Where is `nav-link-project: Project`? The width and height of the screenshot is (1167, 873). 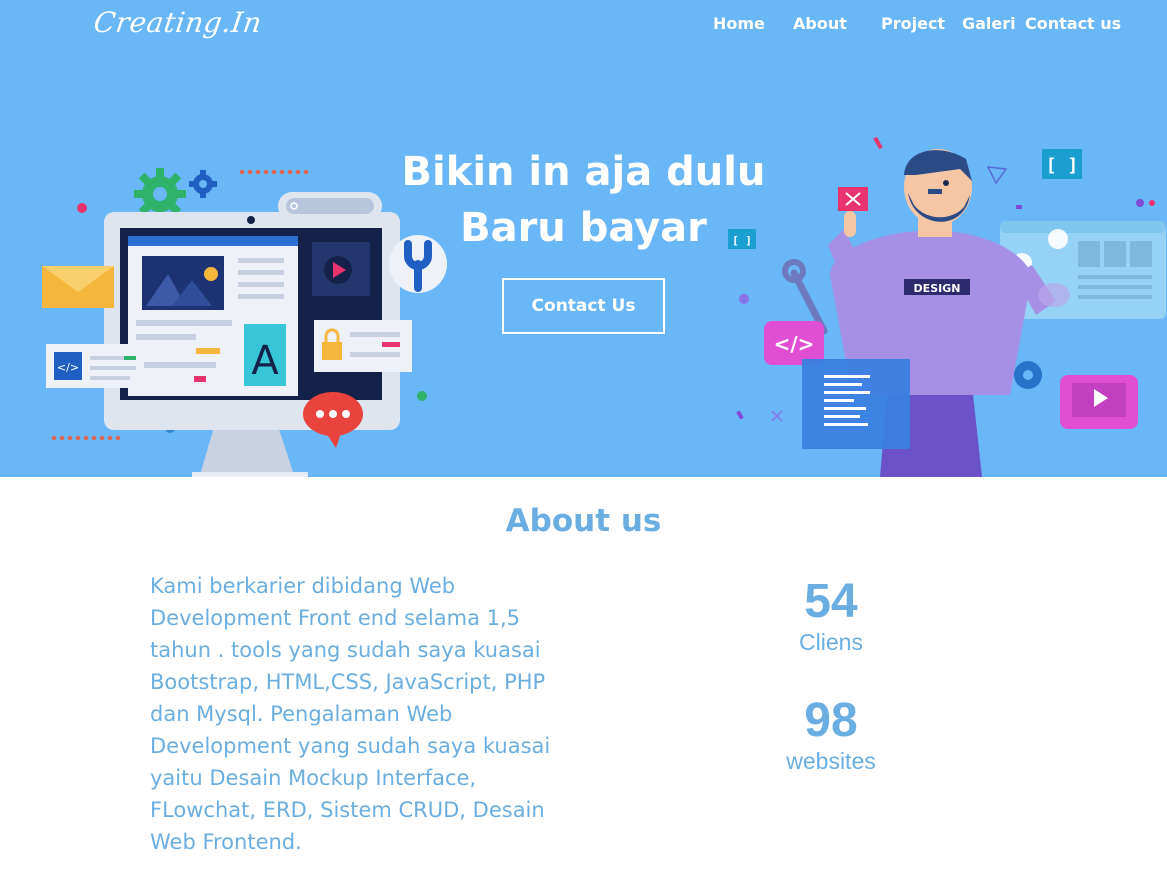 nav-link-project: Project is located at coordinates (913, 25).